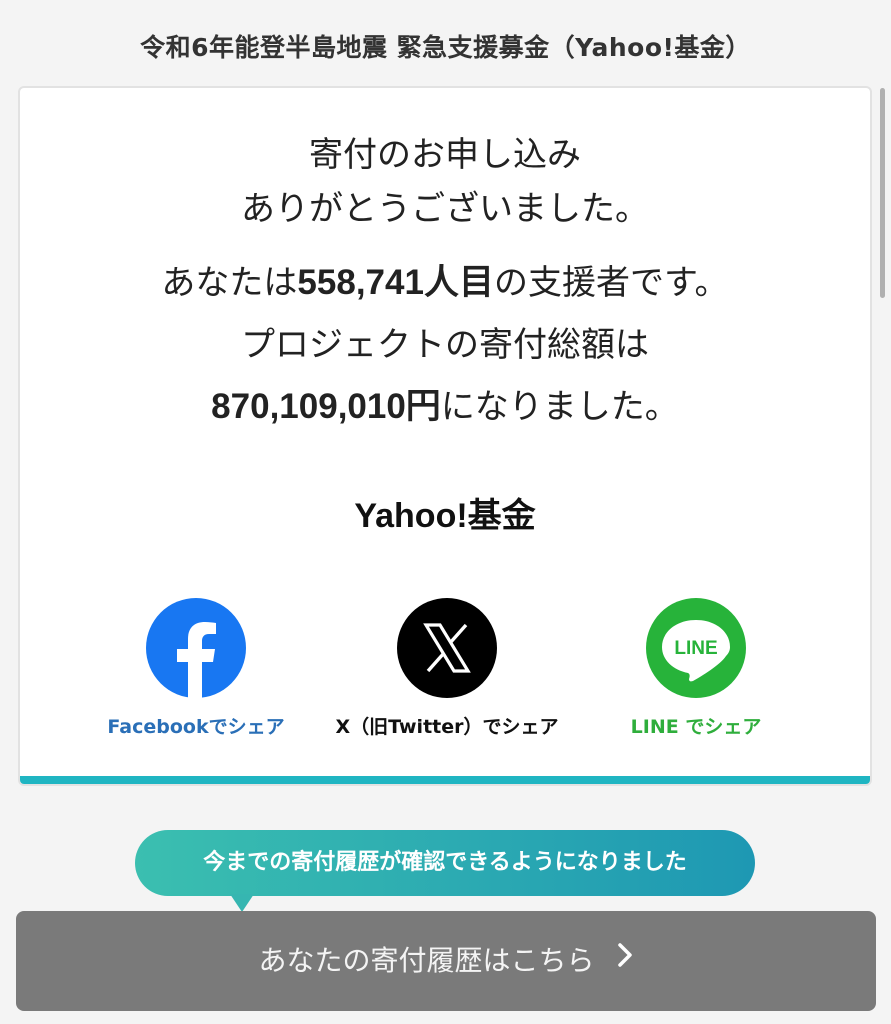  Describe the element at coordinates (196, 648) in the screenshot. I see `facebook-icon` at that location.